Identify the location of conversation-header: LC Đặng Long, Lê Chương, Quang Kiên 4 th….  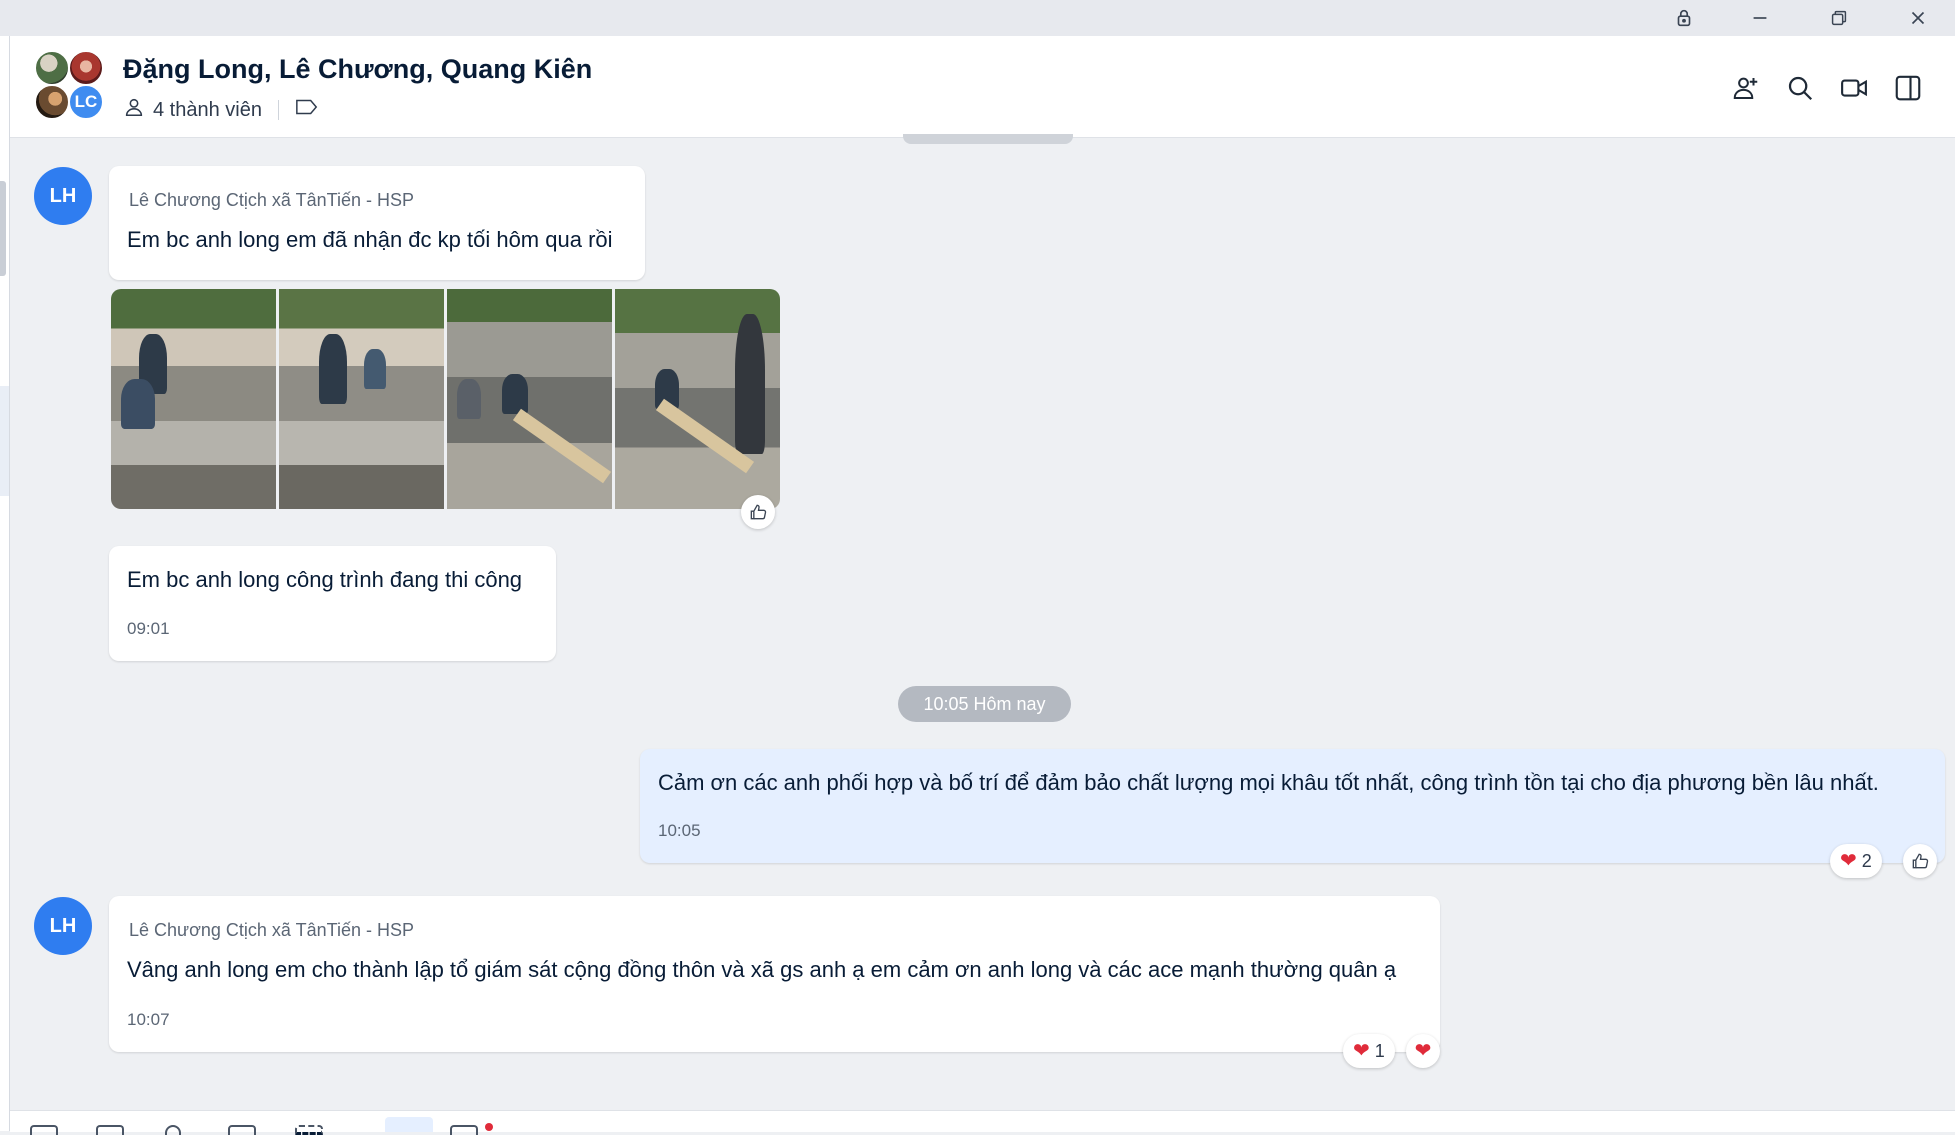
(982, 87).